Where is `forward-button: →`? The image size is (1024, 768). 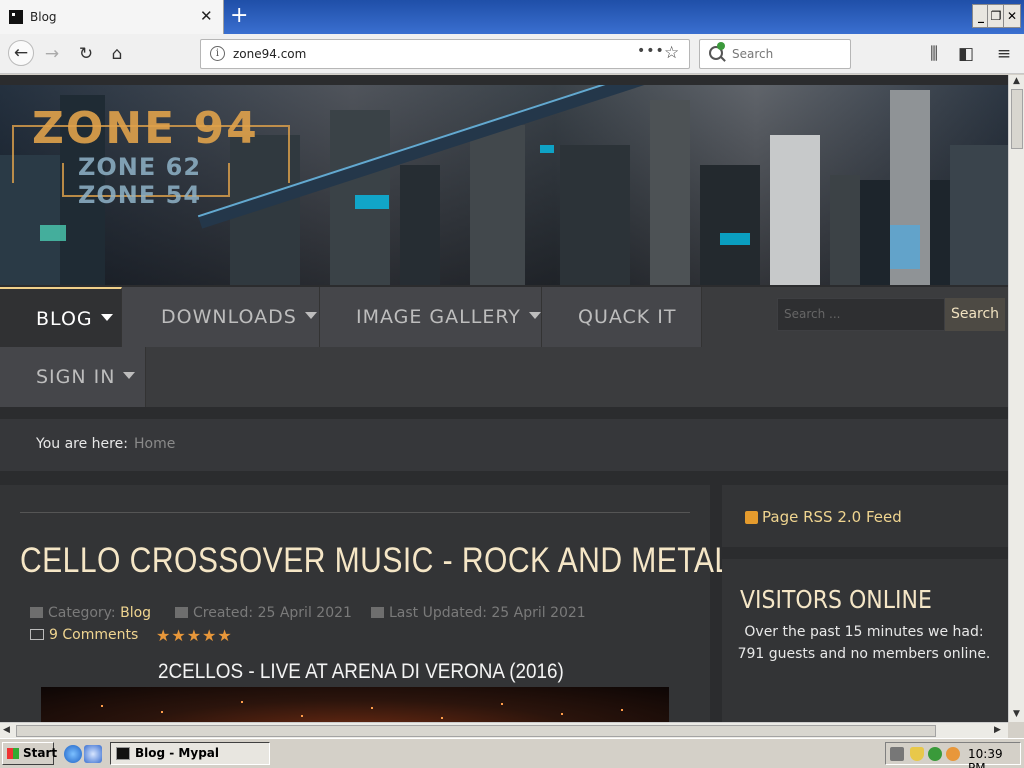 forward-button: → is located at coordinates (52, 54).